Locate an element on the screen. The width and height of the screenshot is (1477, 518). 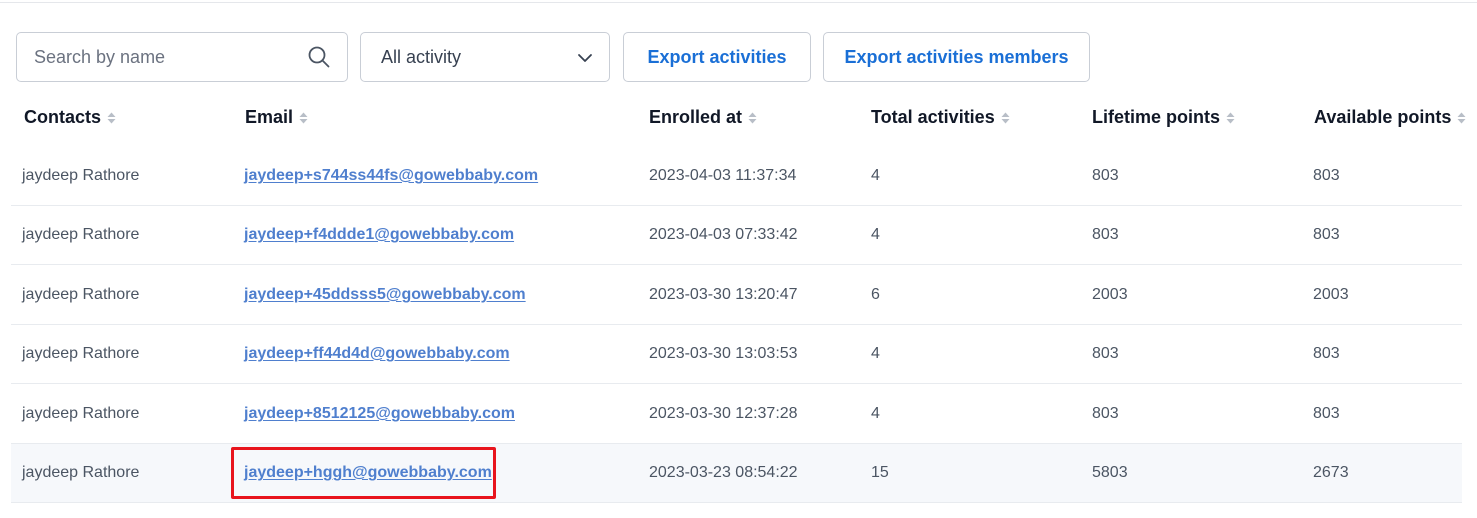
enrolled-at: 2023-03-30 12:37:28 is located at coordinates (723, 413).